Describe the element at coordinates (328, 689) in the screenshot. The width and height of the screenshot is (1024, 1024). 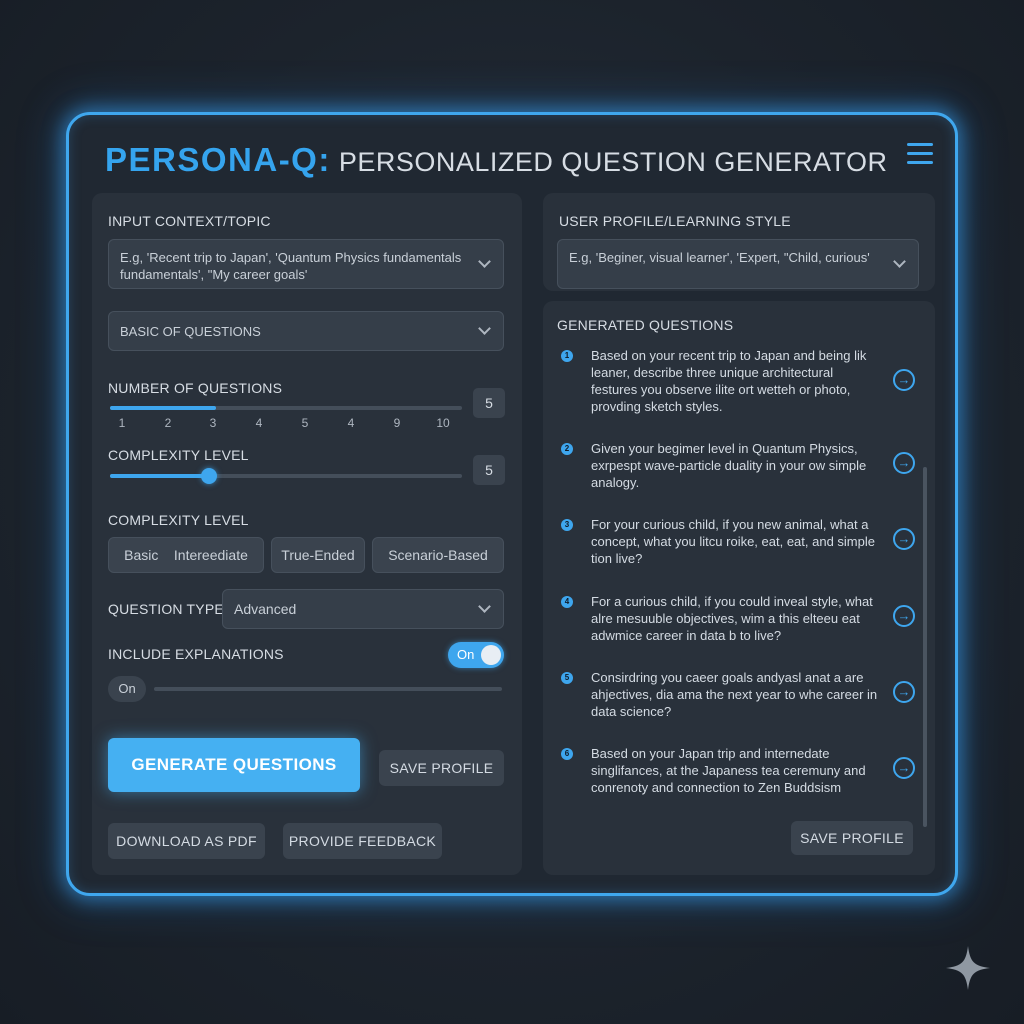
I see `explanations-slider-track` at that location.